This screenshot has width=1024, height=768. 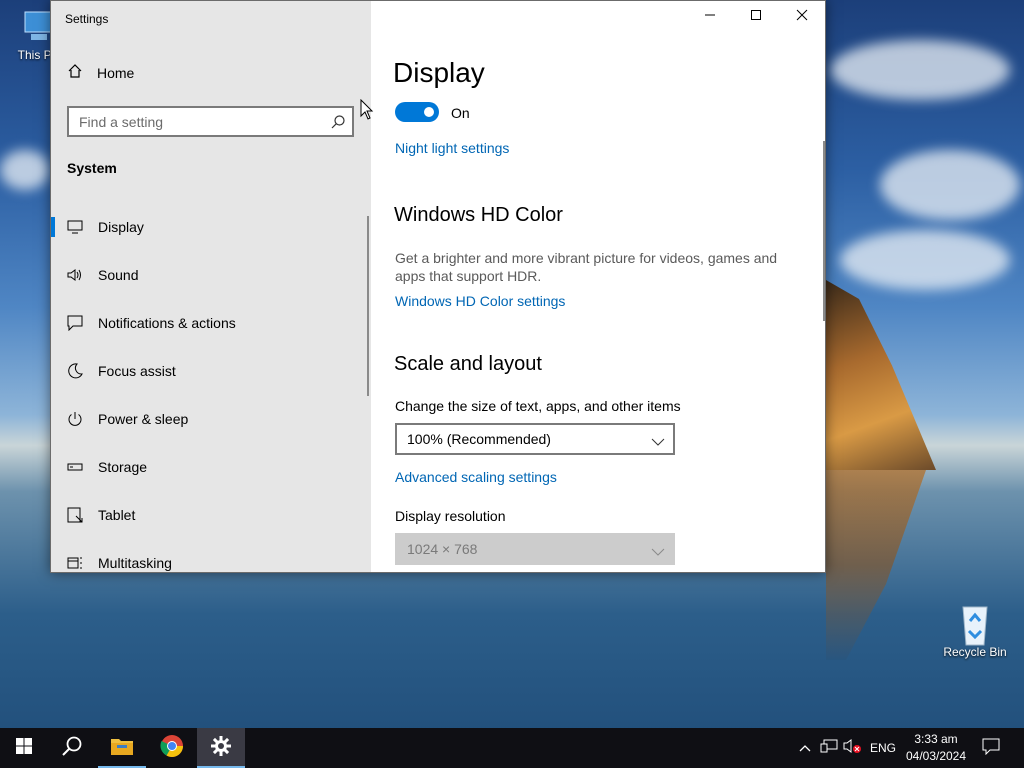 I want to click on volume-tray-button, so click(x=853, y=748).